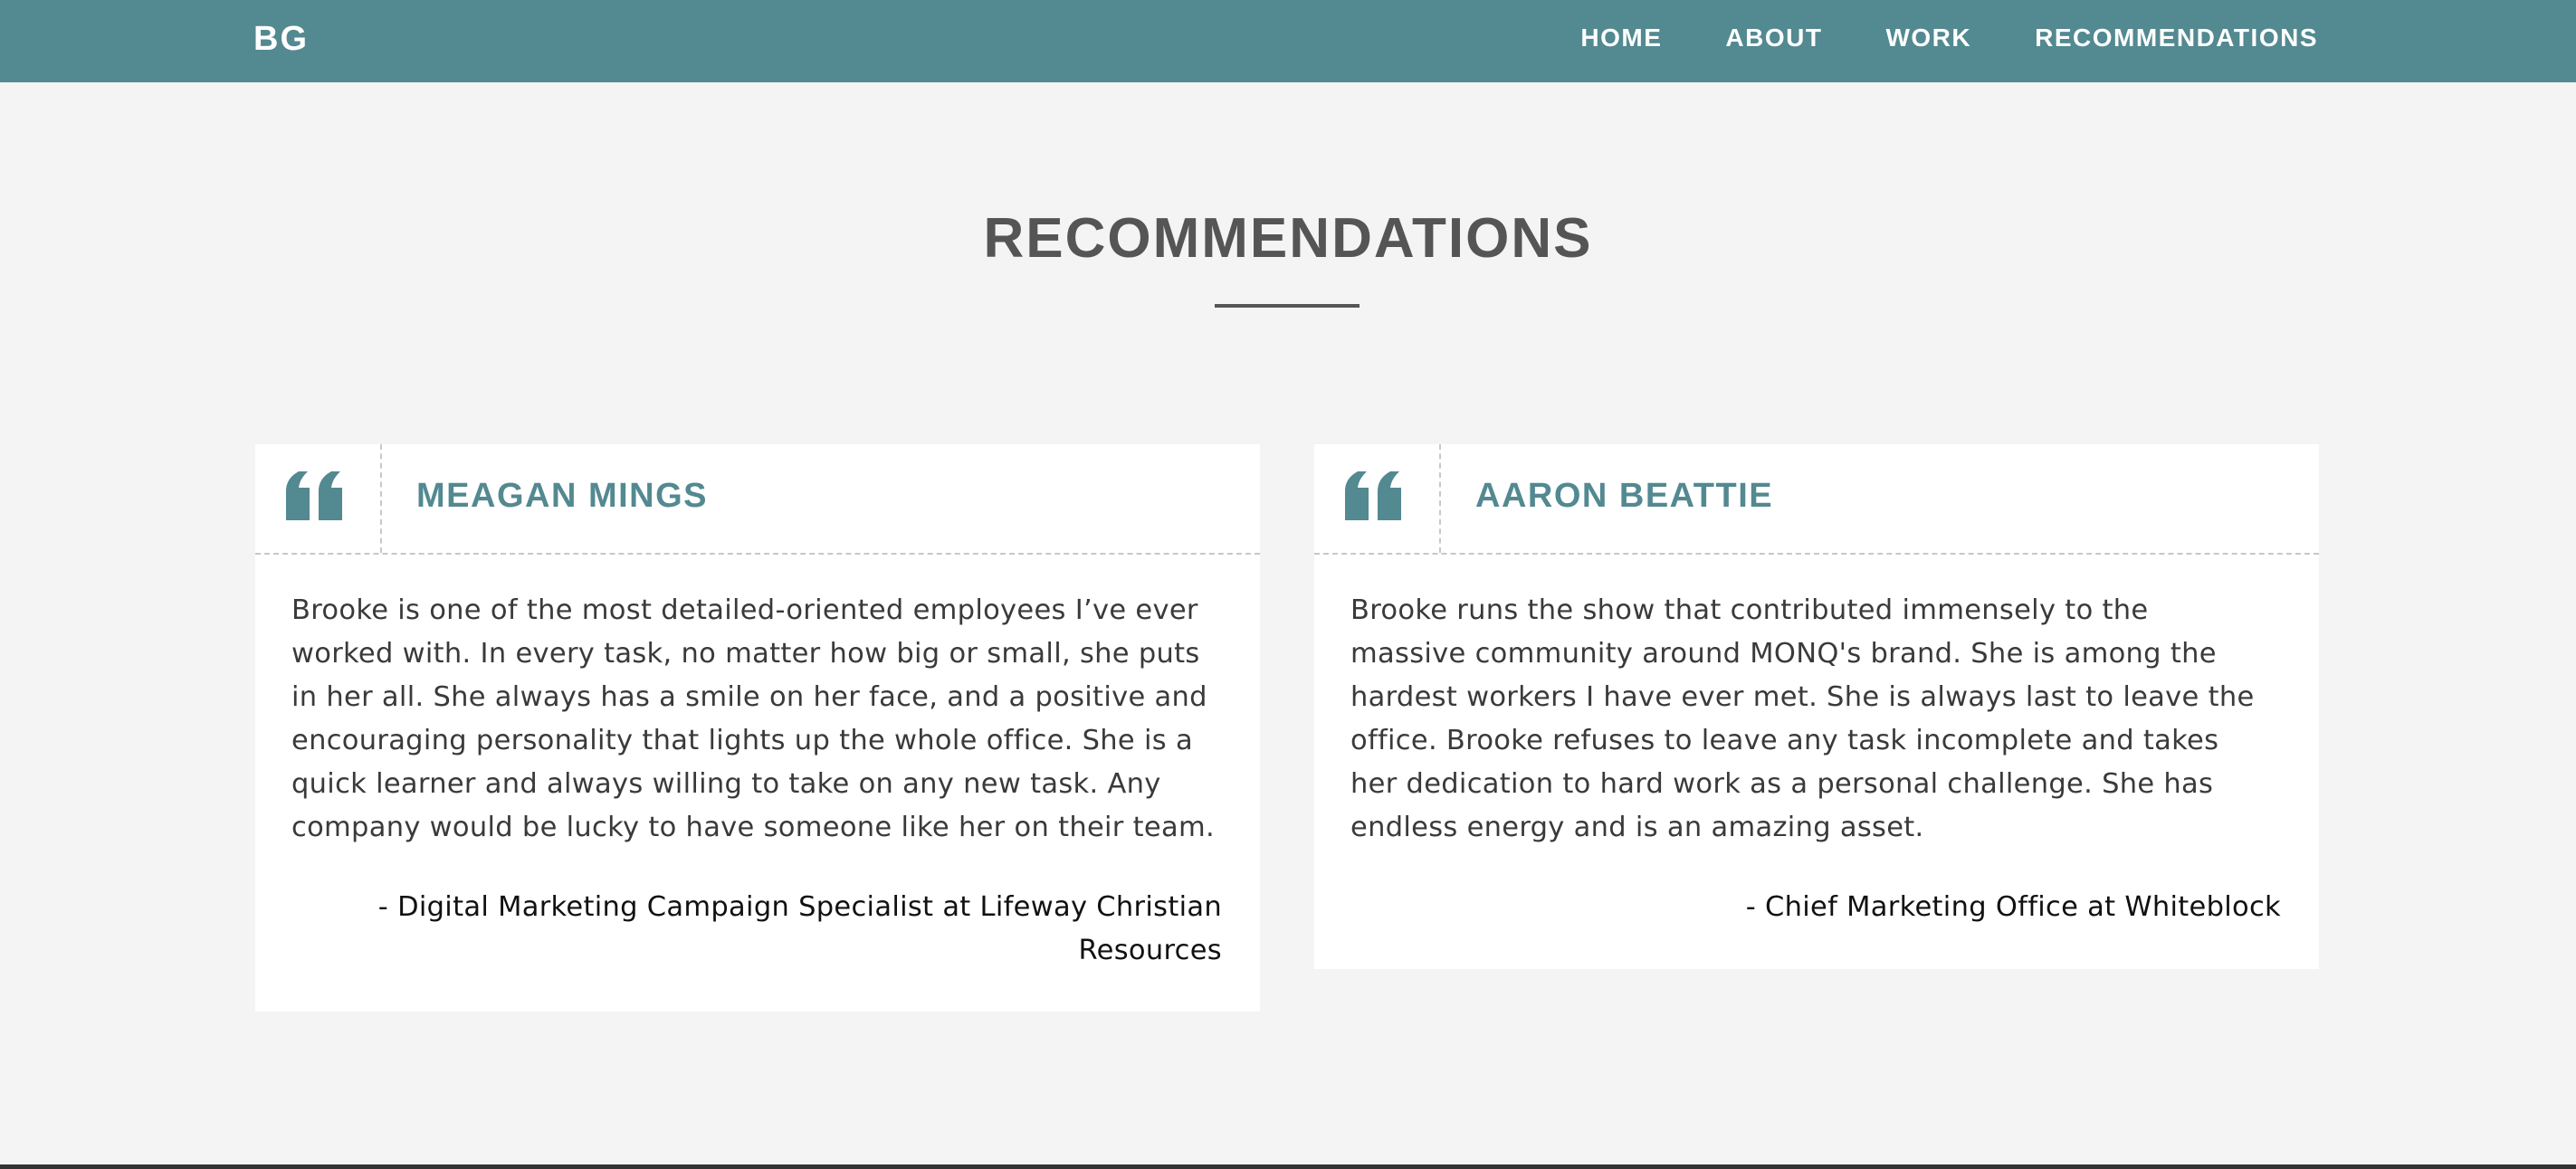  I want to click on card-header: AARON BEATTIE, so click(1817, 499).